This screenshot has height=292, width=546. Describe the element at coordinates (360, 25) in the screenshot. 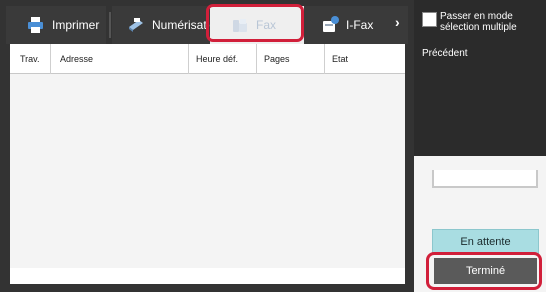

I see `tab-ifax-label: I-Fax` at that location.